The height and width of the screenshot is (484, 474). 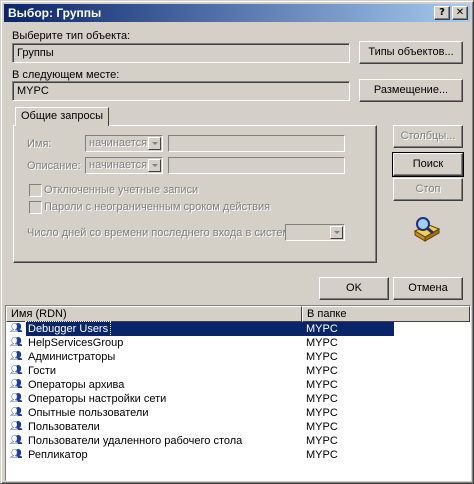 I want to click on list-item: 👥︎ Гости MYPC, so click(x=239, y=371).